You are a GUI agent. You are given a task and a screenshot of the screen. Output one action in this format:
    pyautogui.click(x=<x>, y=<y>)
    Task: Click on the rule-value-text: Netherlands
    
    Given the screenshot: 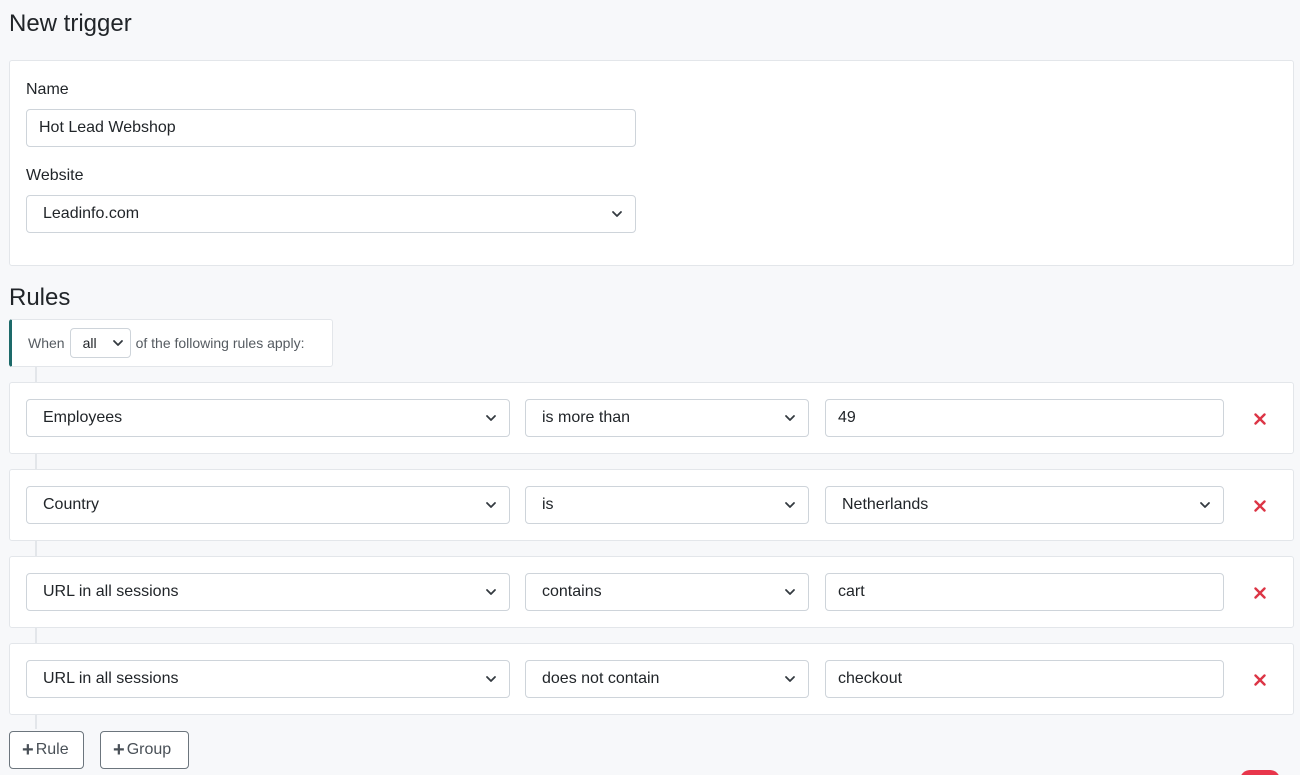 What is the action you would take?
    pyautogui.click(x=885, y=504)
    